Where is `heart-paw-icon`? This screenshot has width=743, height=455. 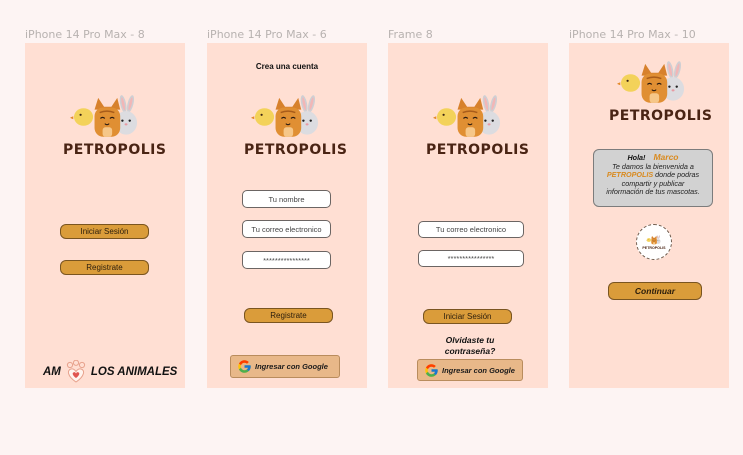 heart-paw-icon is located at coordinates (76, 372).